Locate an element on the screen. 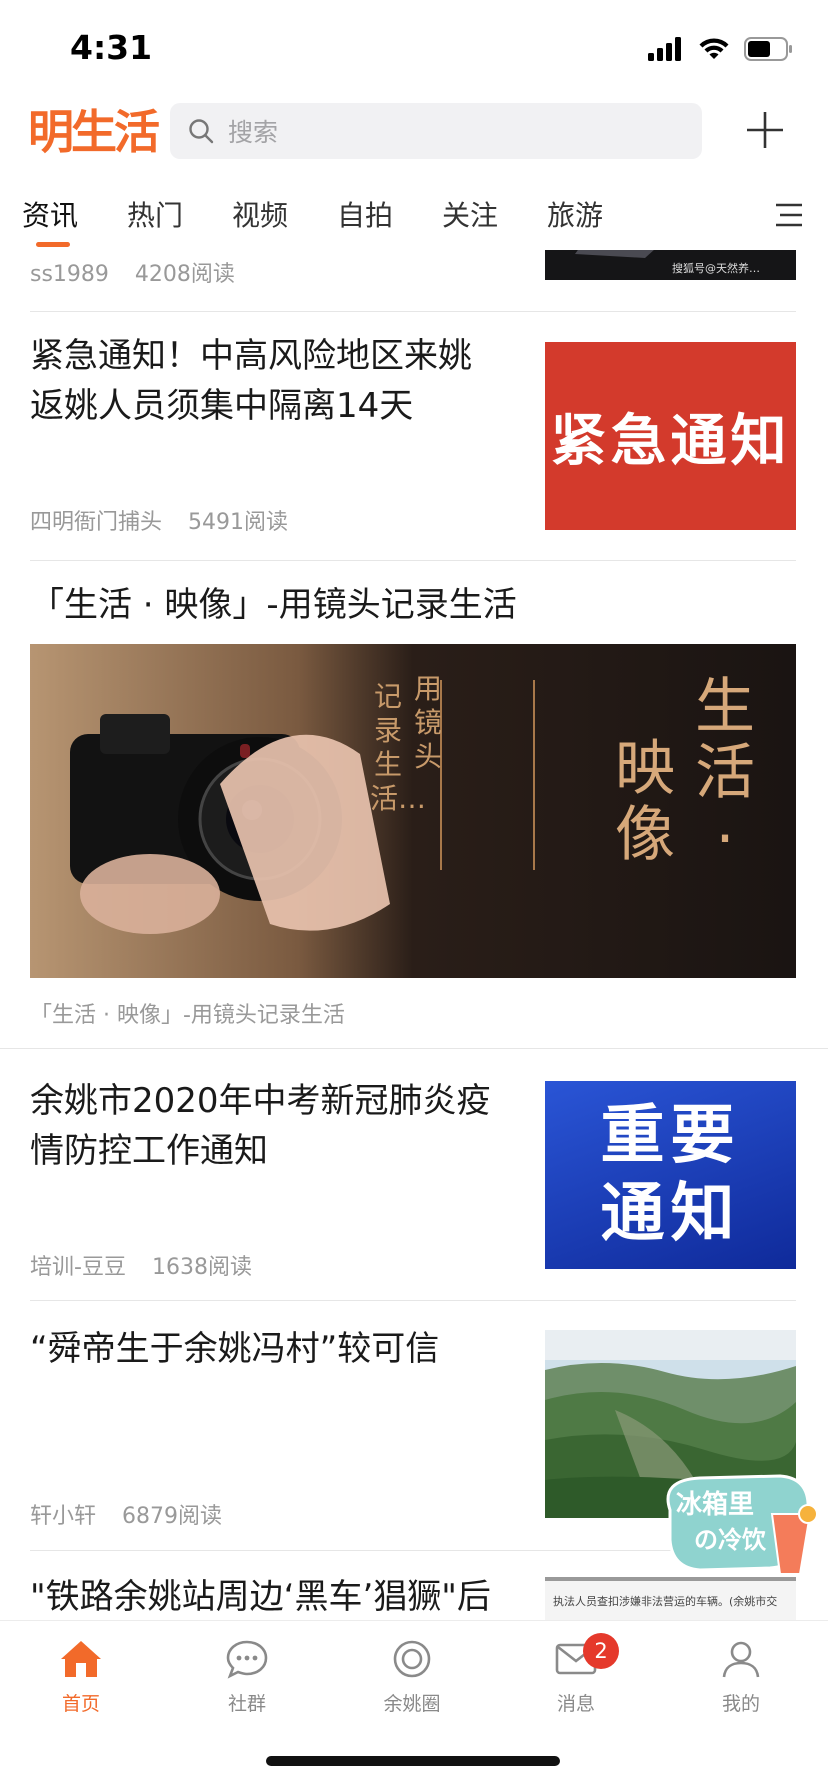  item-meta: 四明衙门捕头 5491阅读 is located at coordinates (159, 520).